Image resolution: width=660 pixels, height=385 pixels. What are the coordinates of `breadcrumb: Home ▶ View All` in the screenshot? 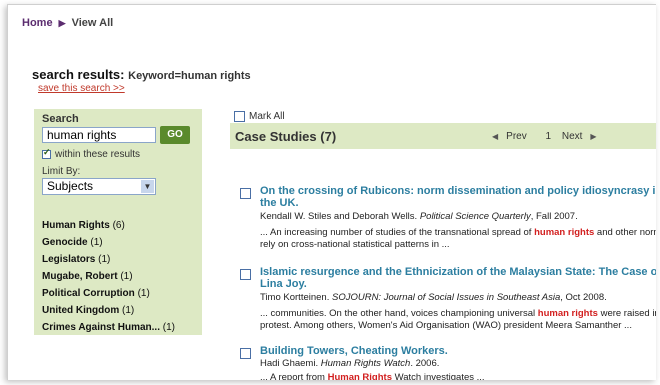 It's located at (67, 23).